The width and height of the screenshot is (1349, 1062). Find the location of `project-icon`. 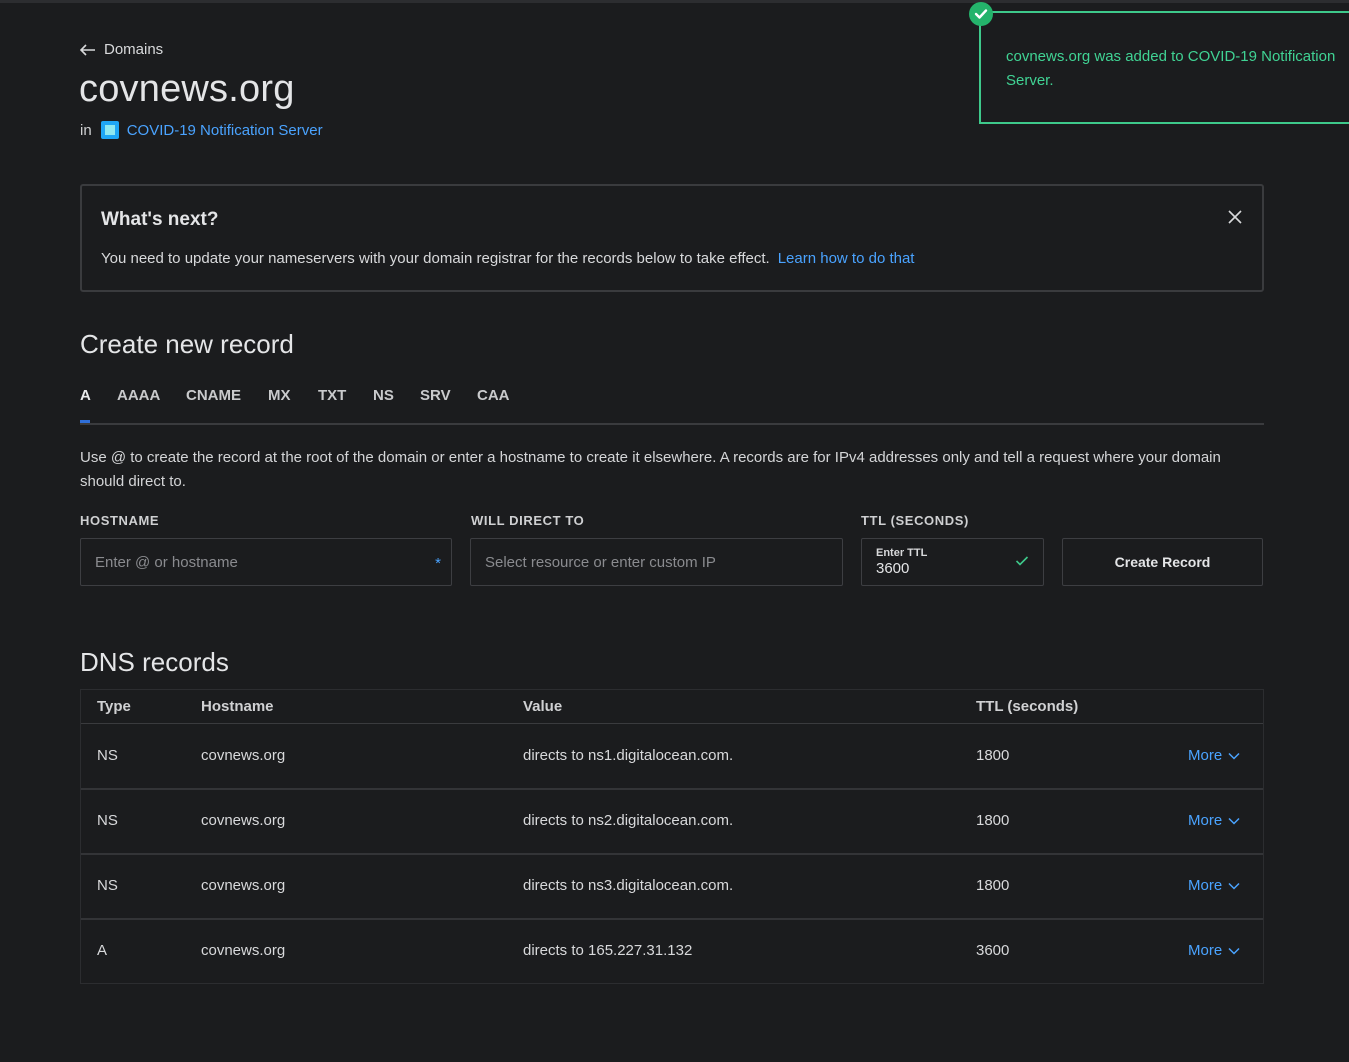

project-icon is located at coordinates (109, 130).